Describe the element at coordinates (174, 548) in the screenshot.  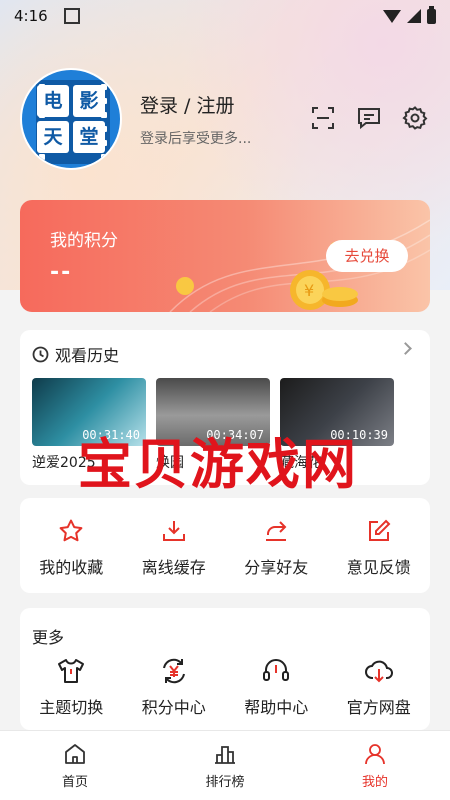
I see `offline-cache-button: 离线缓存` at that location.